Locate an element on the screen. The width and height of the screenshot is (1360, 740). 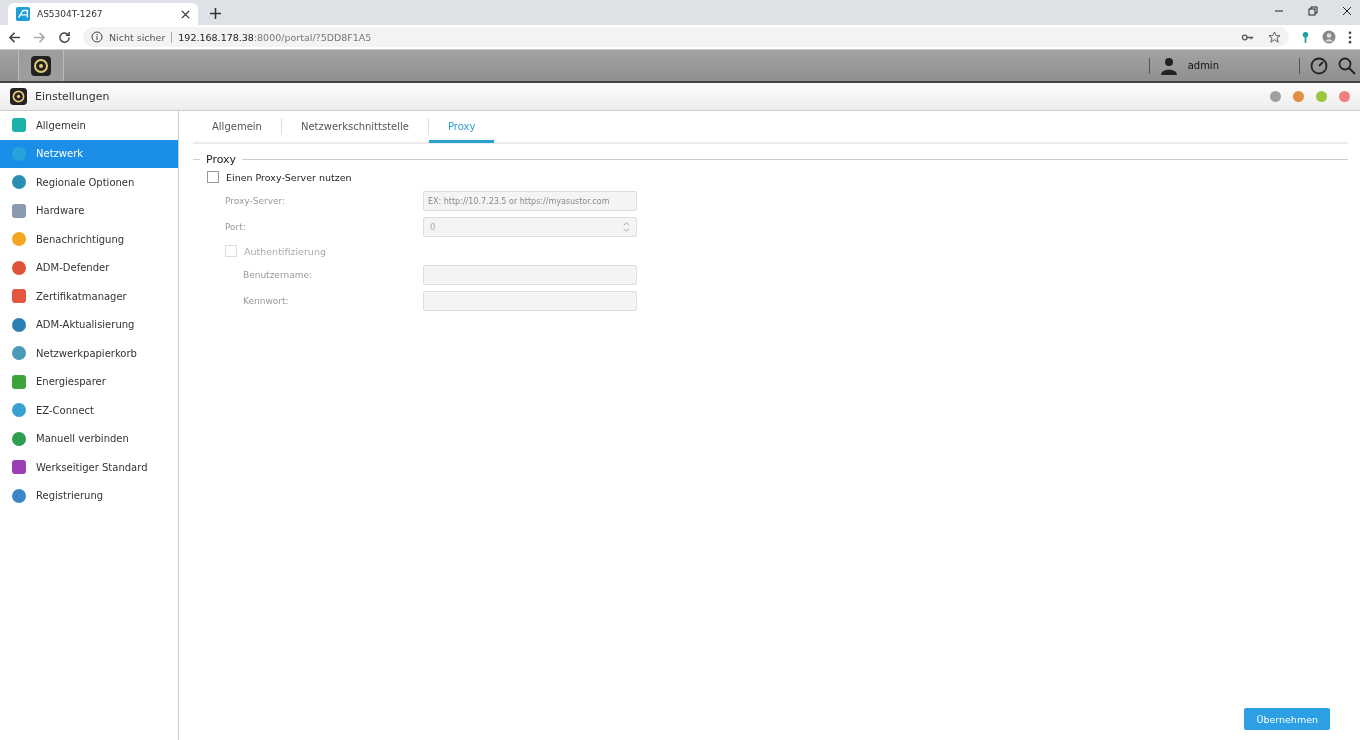
address-bar: Nicht sicher 192.168.178.38:8000/portal/?5DD8F1A5 is located at coordinates (686, 37).